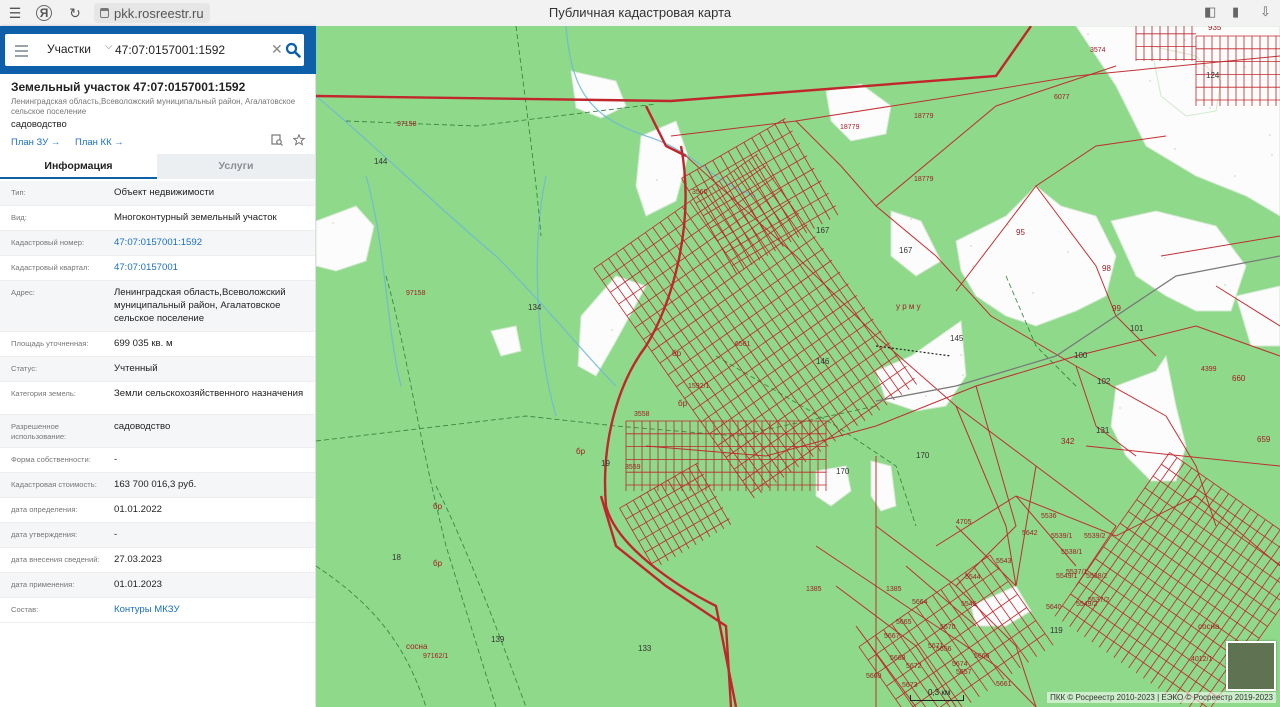 The image size is (1280, 707). What do you see at coordinates (1081, 355) in the screenshot?
I see `map-label: 100` at bounding box center [1081, 355].